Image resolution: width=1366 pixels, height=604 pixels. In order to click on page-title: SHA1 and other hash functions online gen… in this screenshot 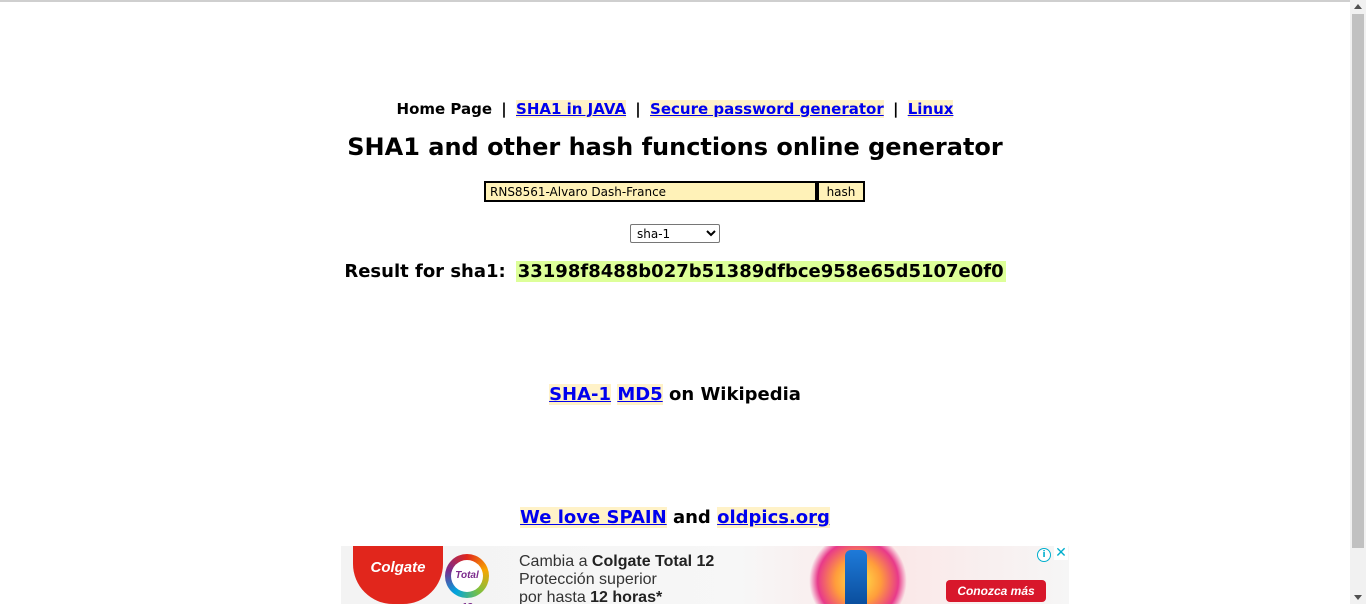, I will do `click(675, 147)`.